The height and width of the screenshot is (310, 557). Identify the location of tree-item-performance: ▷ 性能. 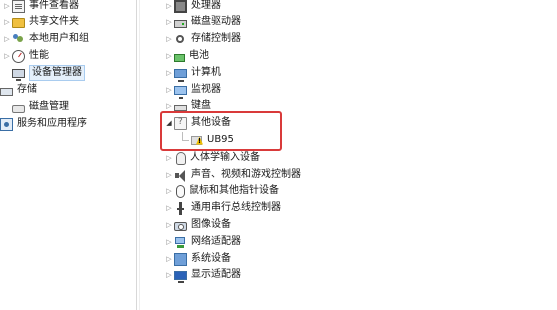
(25, 56).